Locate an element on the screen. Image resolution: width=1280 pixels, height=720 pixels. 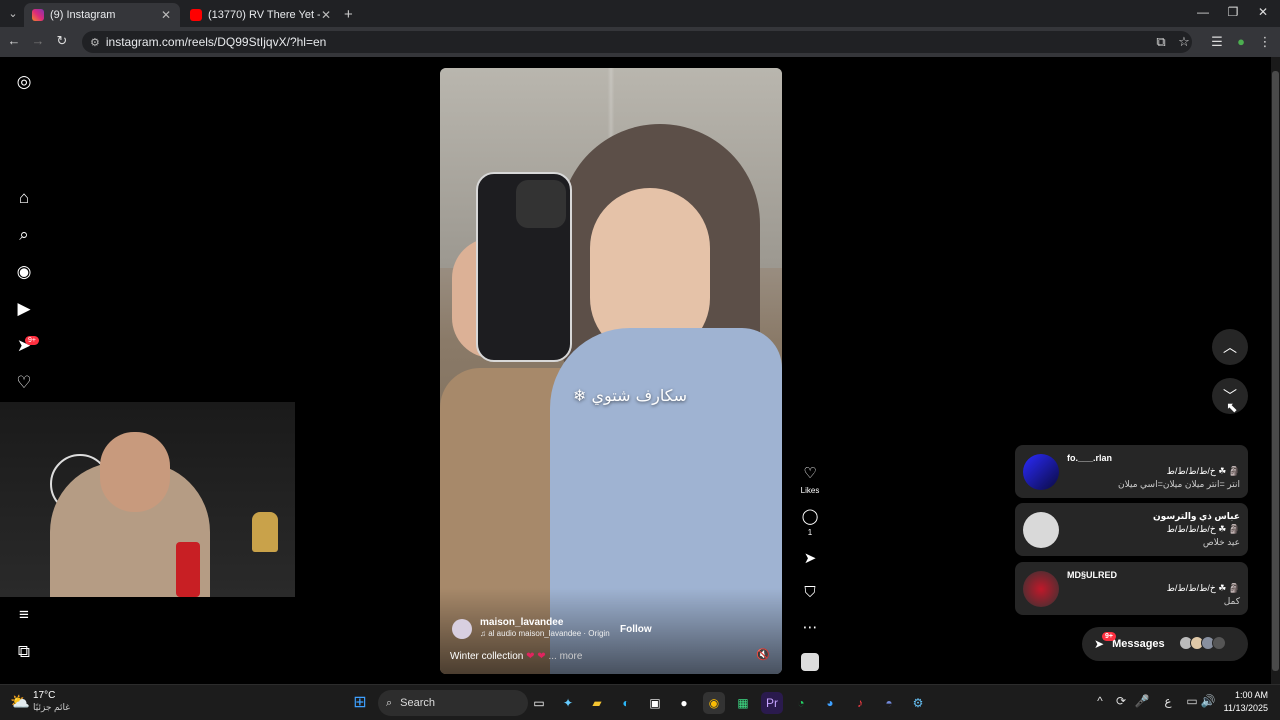
app-blue-icon: ◕ is located at coordinates (830, 703).